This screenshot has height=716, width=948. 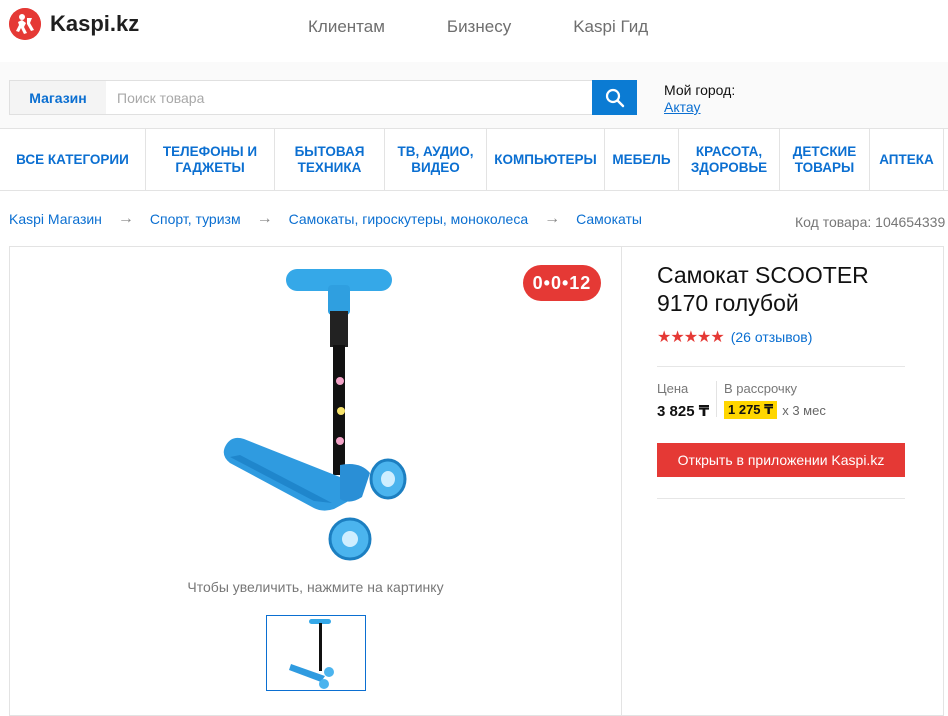 I want to click on search-button, so click(x=614, y=97).